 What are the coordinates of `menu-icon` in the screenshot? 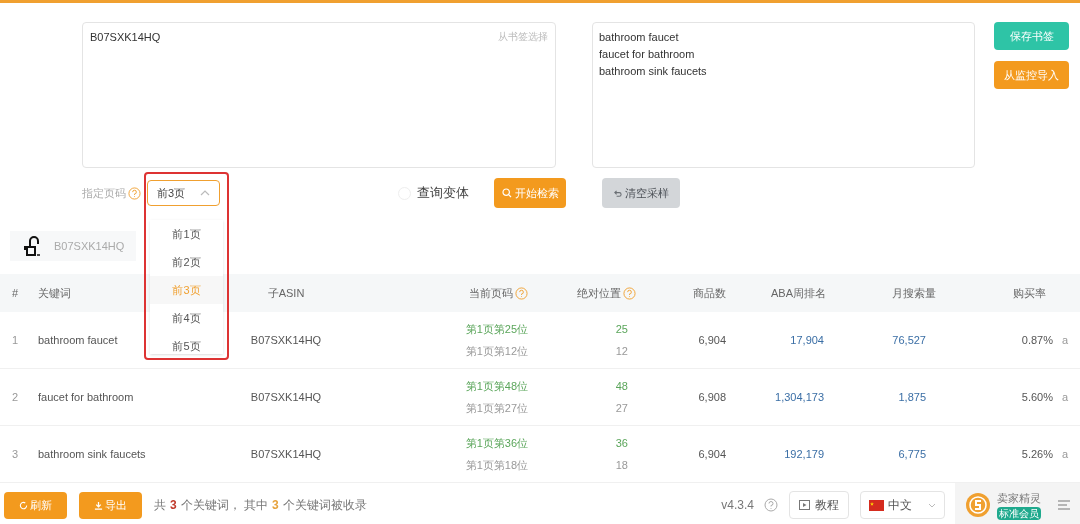 It's located at (1064, 505).